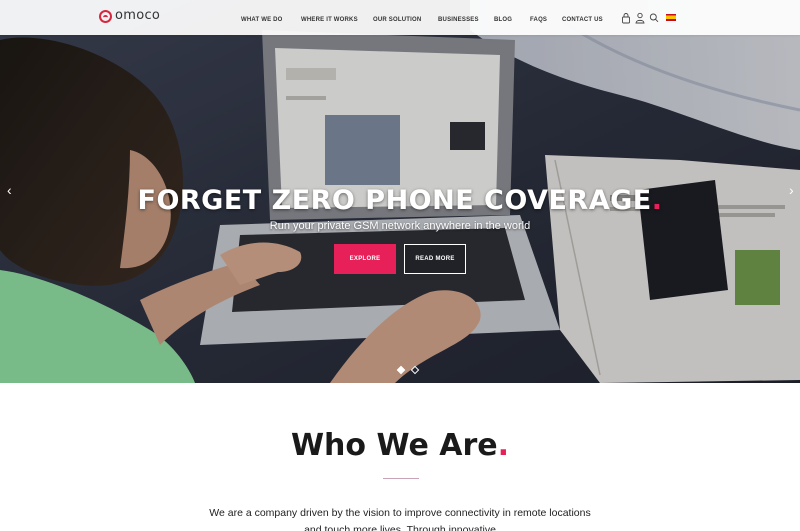 This screenshot has height=531, width=800. Describe the element at coordinates (365, 259) in the screenshot. I see `explore-button: EXPLORE` at that location.